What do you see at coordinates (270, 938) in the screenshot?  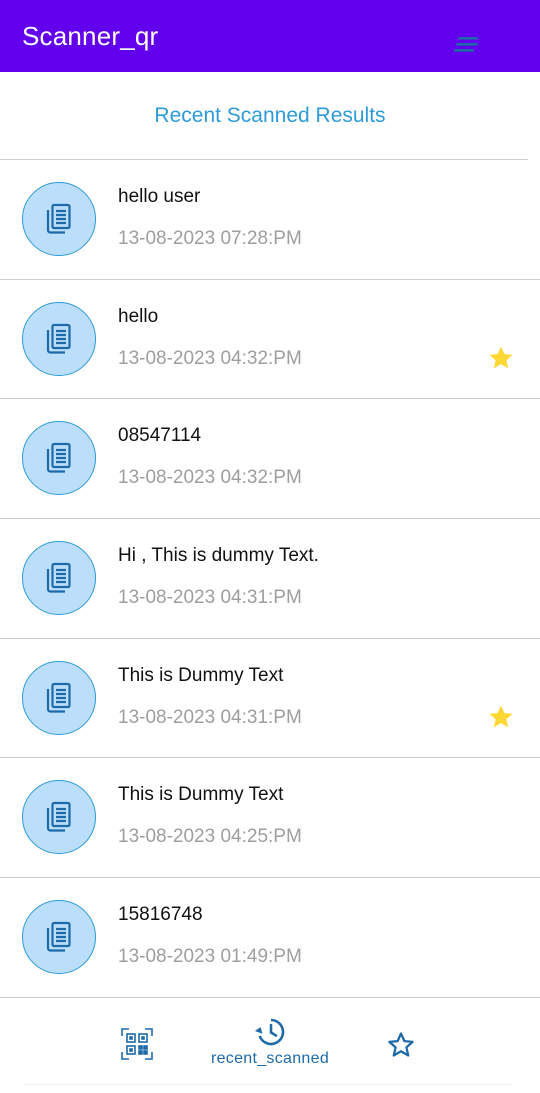 I see `result-row: 15816748 13-08-2023 01:49:PM` at bounding box center [270, 938].